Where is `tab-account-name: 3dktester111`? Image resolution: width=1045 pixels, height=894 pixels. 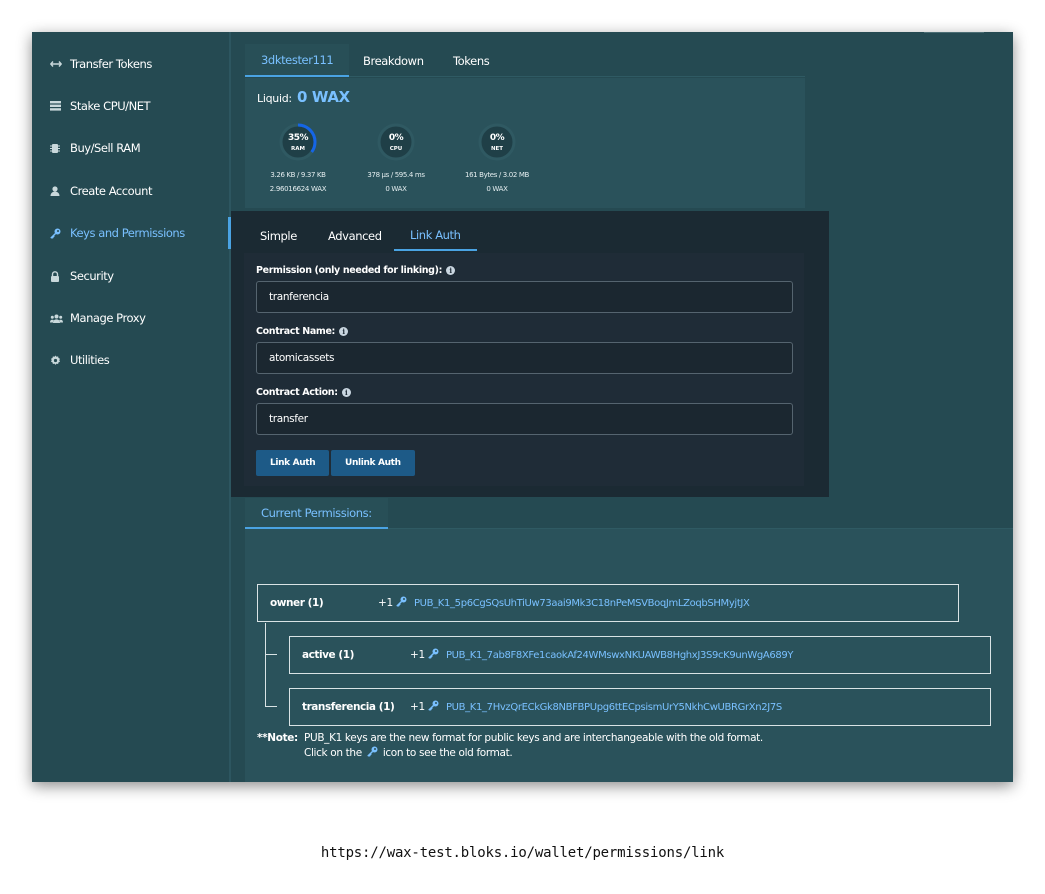 tab-account-name: 3dktester111 is located at coordinates (297, 60).